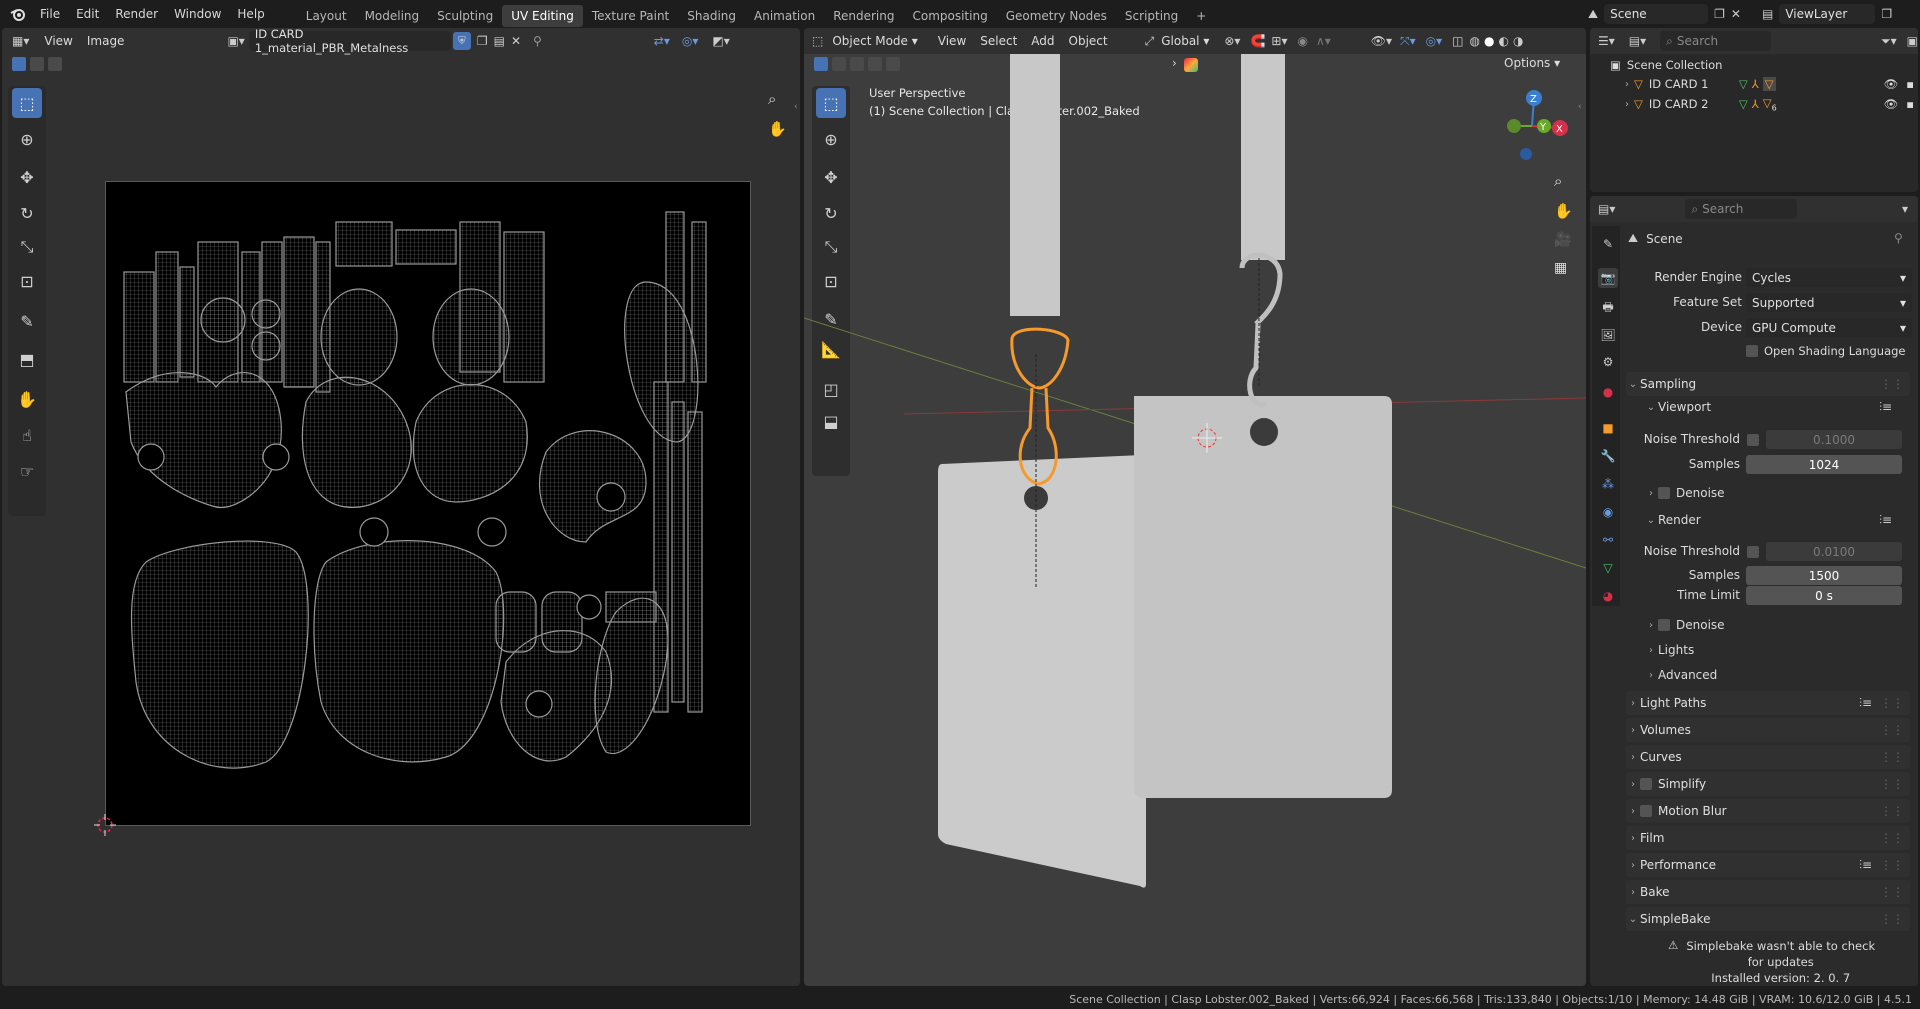 The height and width of the screenshot is (1009, 1920). Describe the element at coordinates (27, 213) in the screenshot. I see `rotate-tool-icon: ↻` at that location.